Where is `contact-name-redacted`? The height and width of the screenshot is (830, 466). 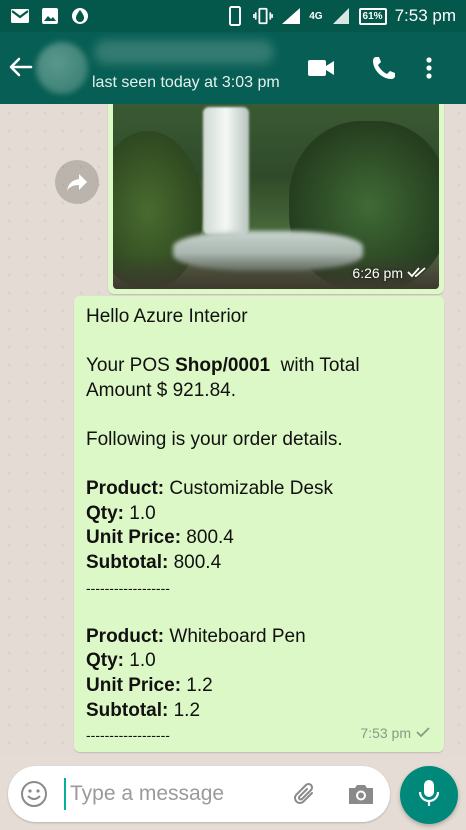 contact-name-redacted is located at coordinates (184, 52).